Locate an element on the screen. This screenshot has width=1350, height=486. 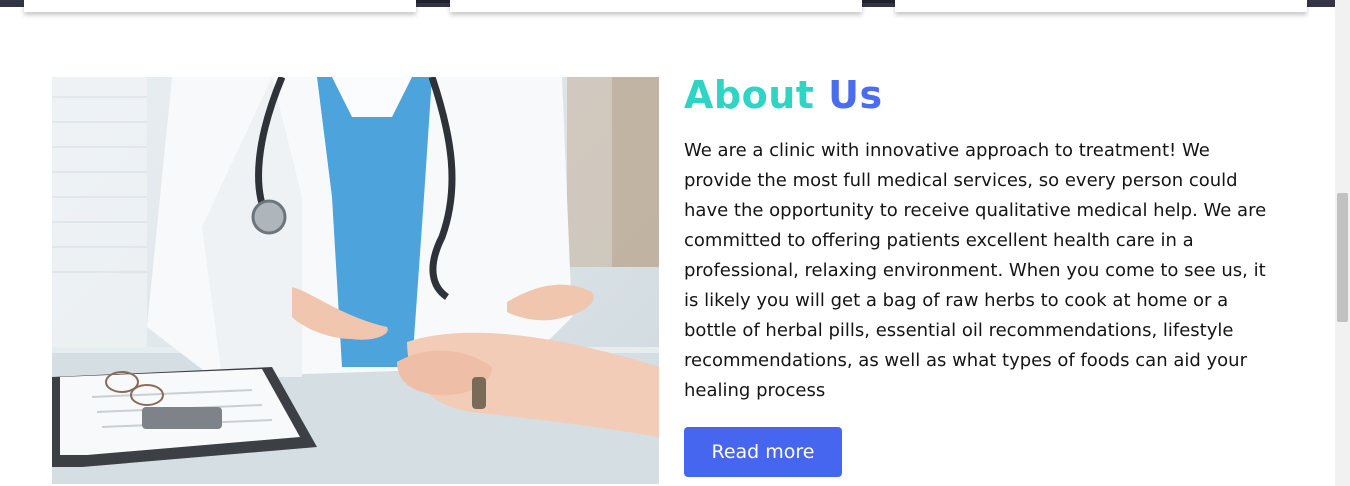
about-title-part1: About is located at coordinates (749, 95).